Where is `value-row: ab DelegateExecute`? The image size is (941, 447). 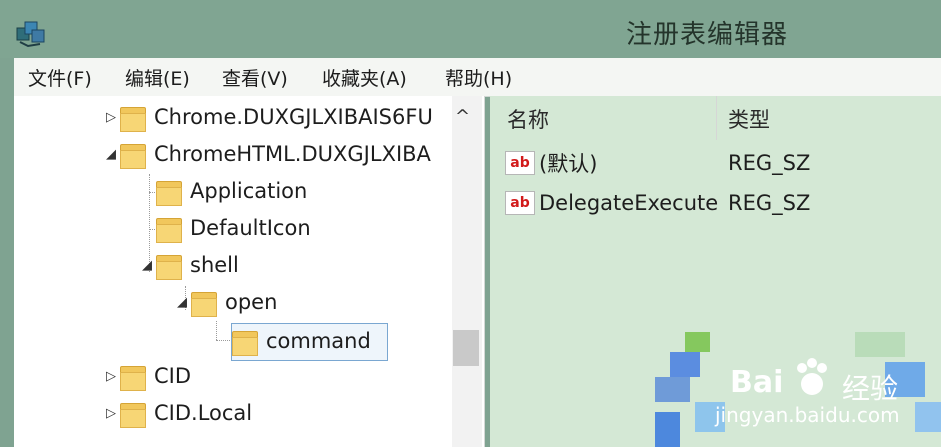 value-row: ab DelegateExecute is located at coordinates (611, 203).